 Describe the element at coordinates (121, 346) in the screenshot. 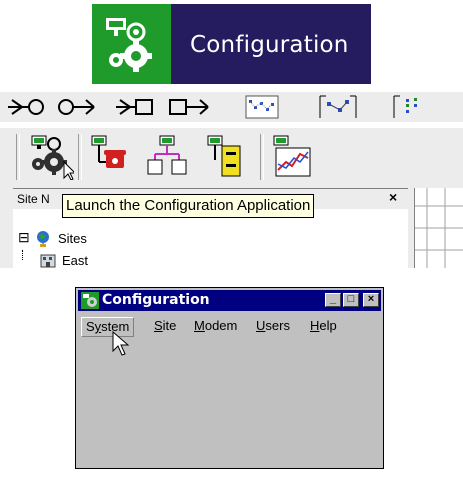

I see `mouse-cursor-icon` at that location.